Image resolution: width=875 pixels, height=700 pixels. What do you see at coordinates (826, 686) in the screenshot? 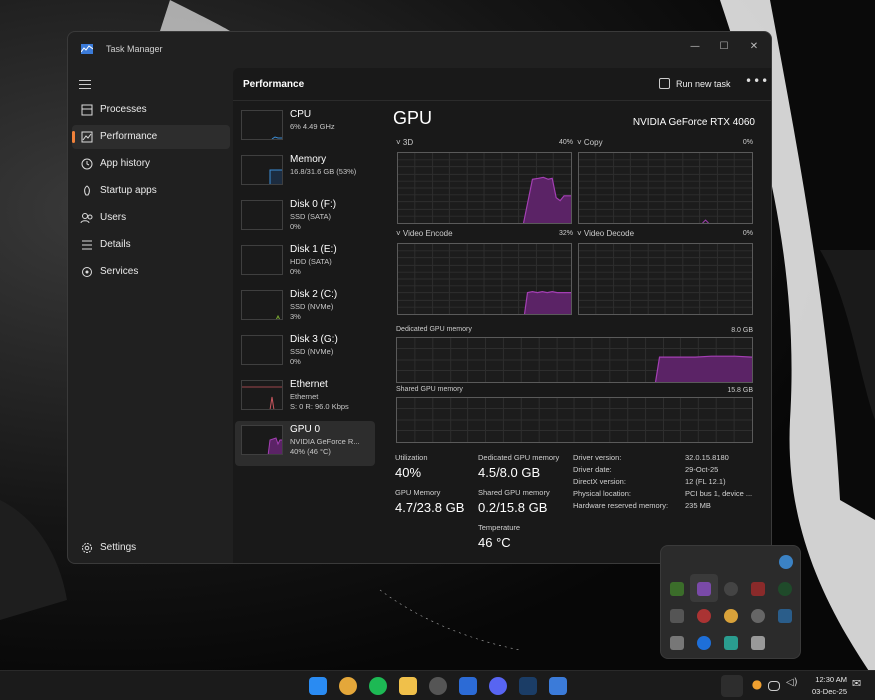
I see `clock: 12:30 AM 03-Dec-25` at bounding box center [826, 686].